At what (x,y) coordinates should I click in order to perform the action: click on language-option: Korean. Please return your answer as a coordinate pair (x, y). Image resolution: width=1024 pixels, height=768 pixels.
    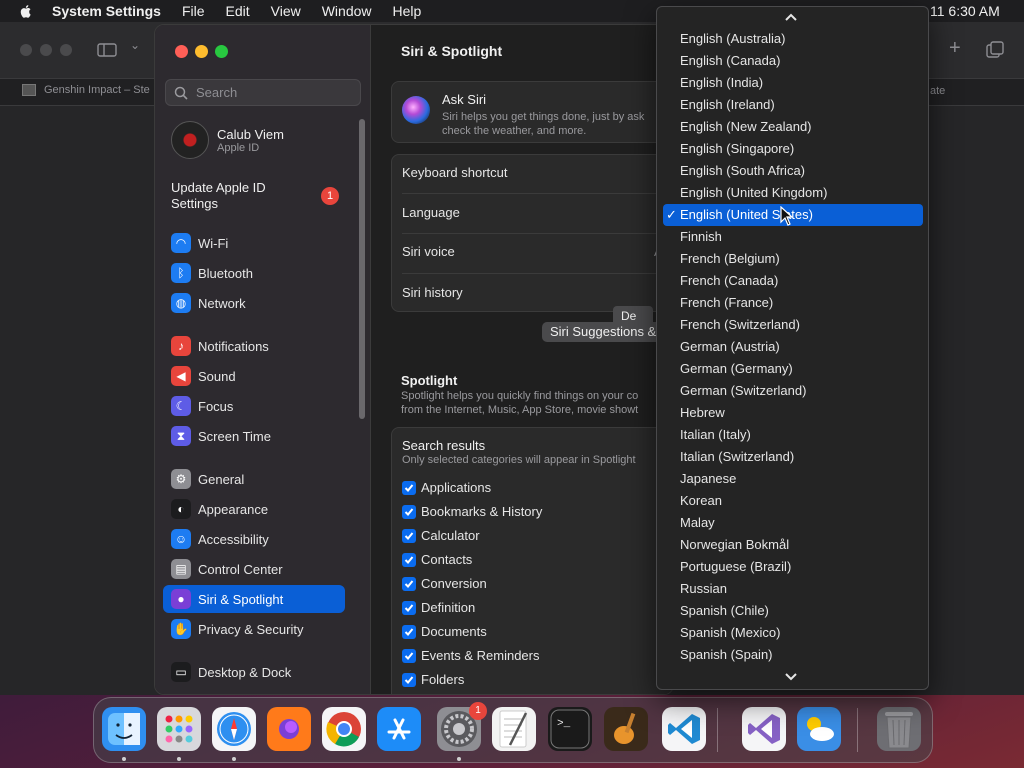
    Looking at the image, I should click on (793, 501).